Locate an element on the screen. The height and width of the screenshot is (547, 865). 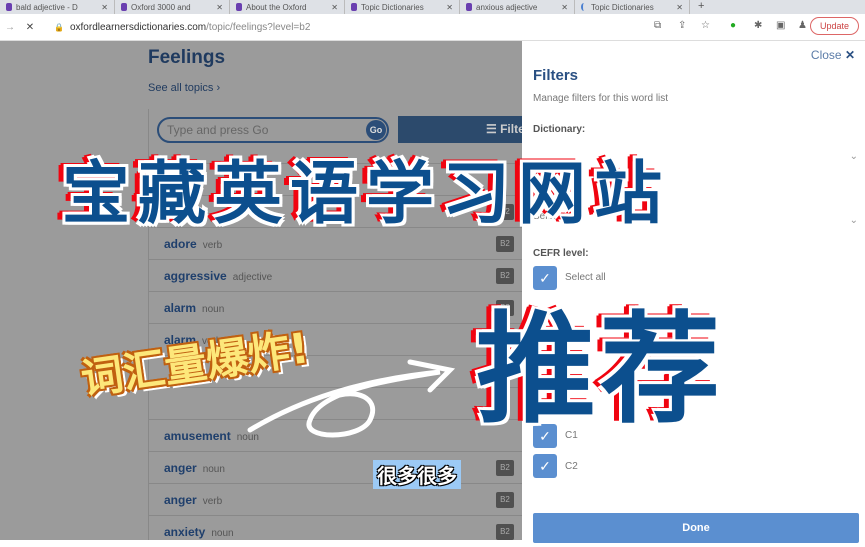
browser-tab: Oxford 3000 and ✕ is located at coordinates (172, 7).